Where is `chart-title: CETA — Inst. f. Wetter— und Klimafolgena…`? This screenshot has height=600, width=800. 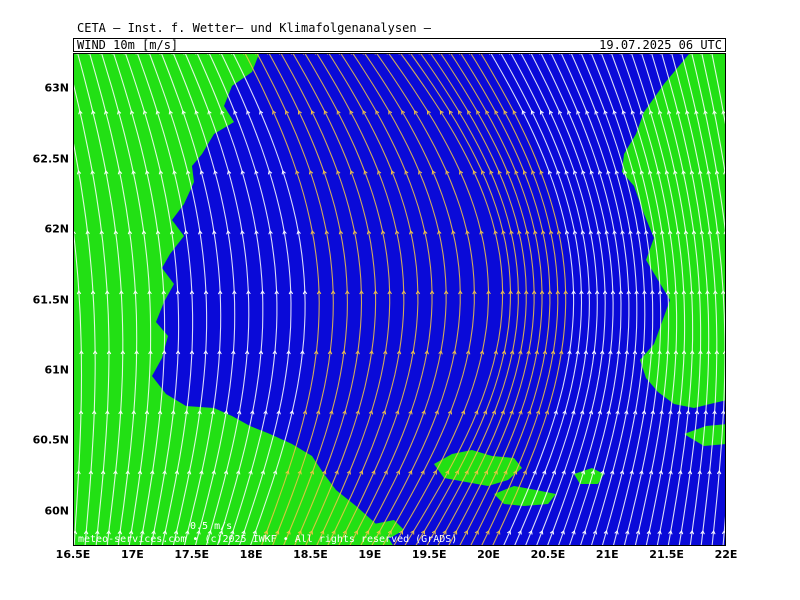 chart-title: CETA — Inst. f. Wetter— und Klimafolgena… is located at coordinates (254, 28).